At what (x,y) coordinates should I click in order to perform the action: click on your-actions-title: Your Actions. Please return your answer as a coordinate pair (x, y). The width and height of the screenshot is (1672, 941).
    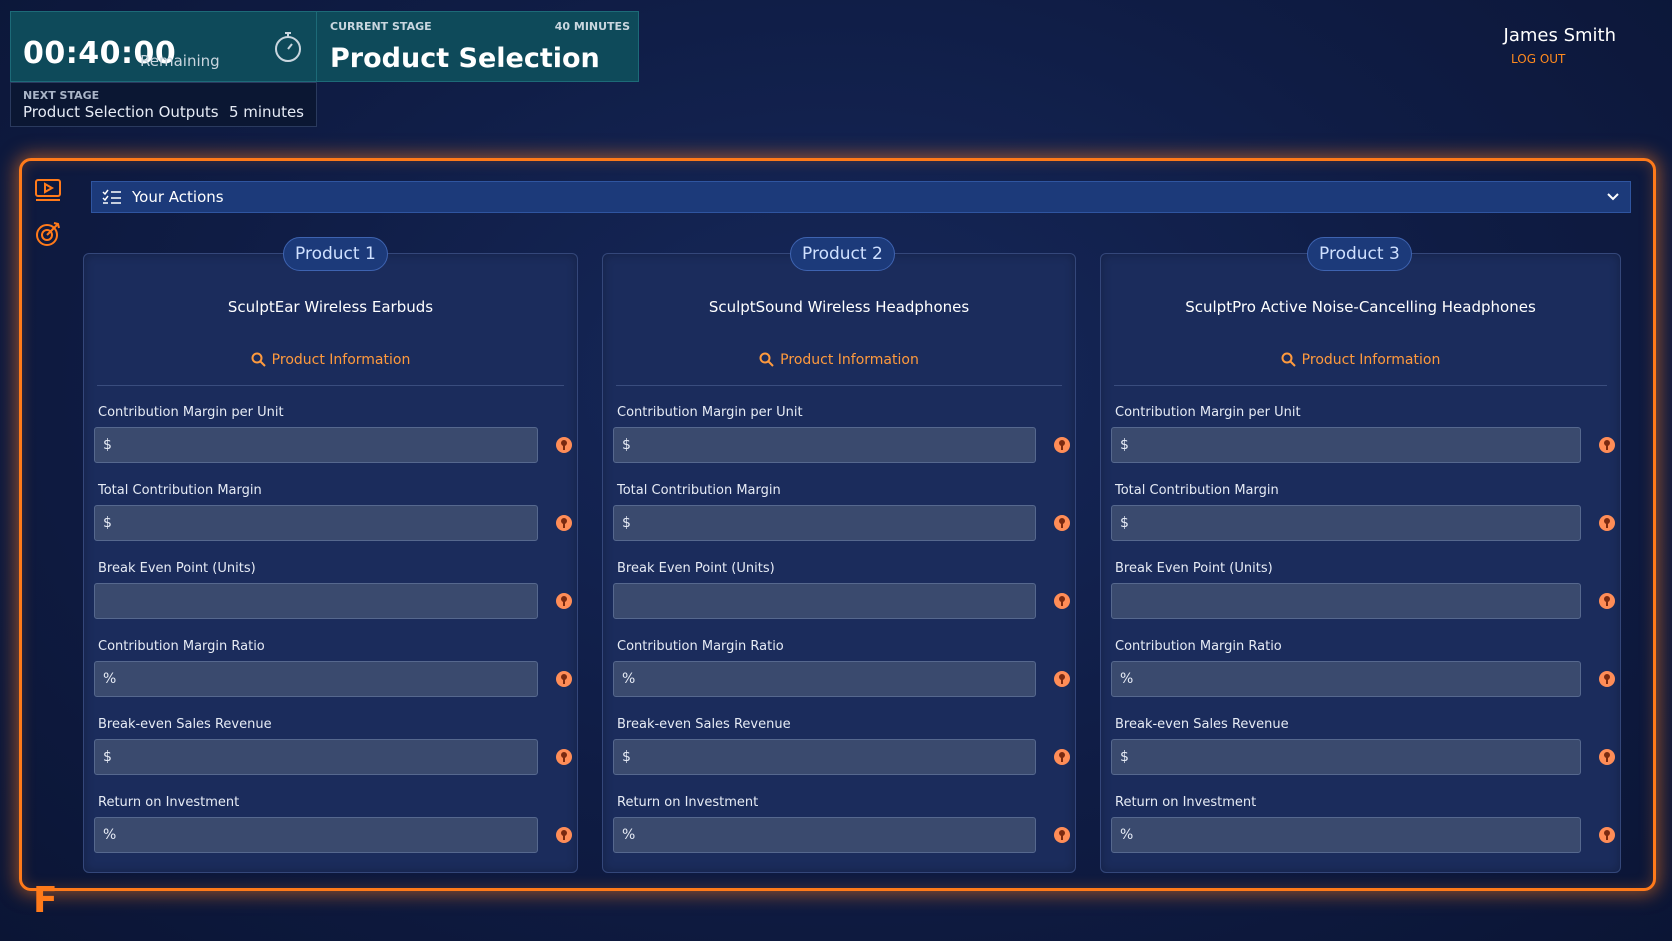
    Looking at the image, I should click on (178, 197).